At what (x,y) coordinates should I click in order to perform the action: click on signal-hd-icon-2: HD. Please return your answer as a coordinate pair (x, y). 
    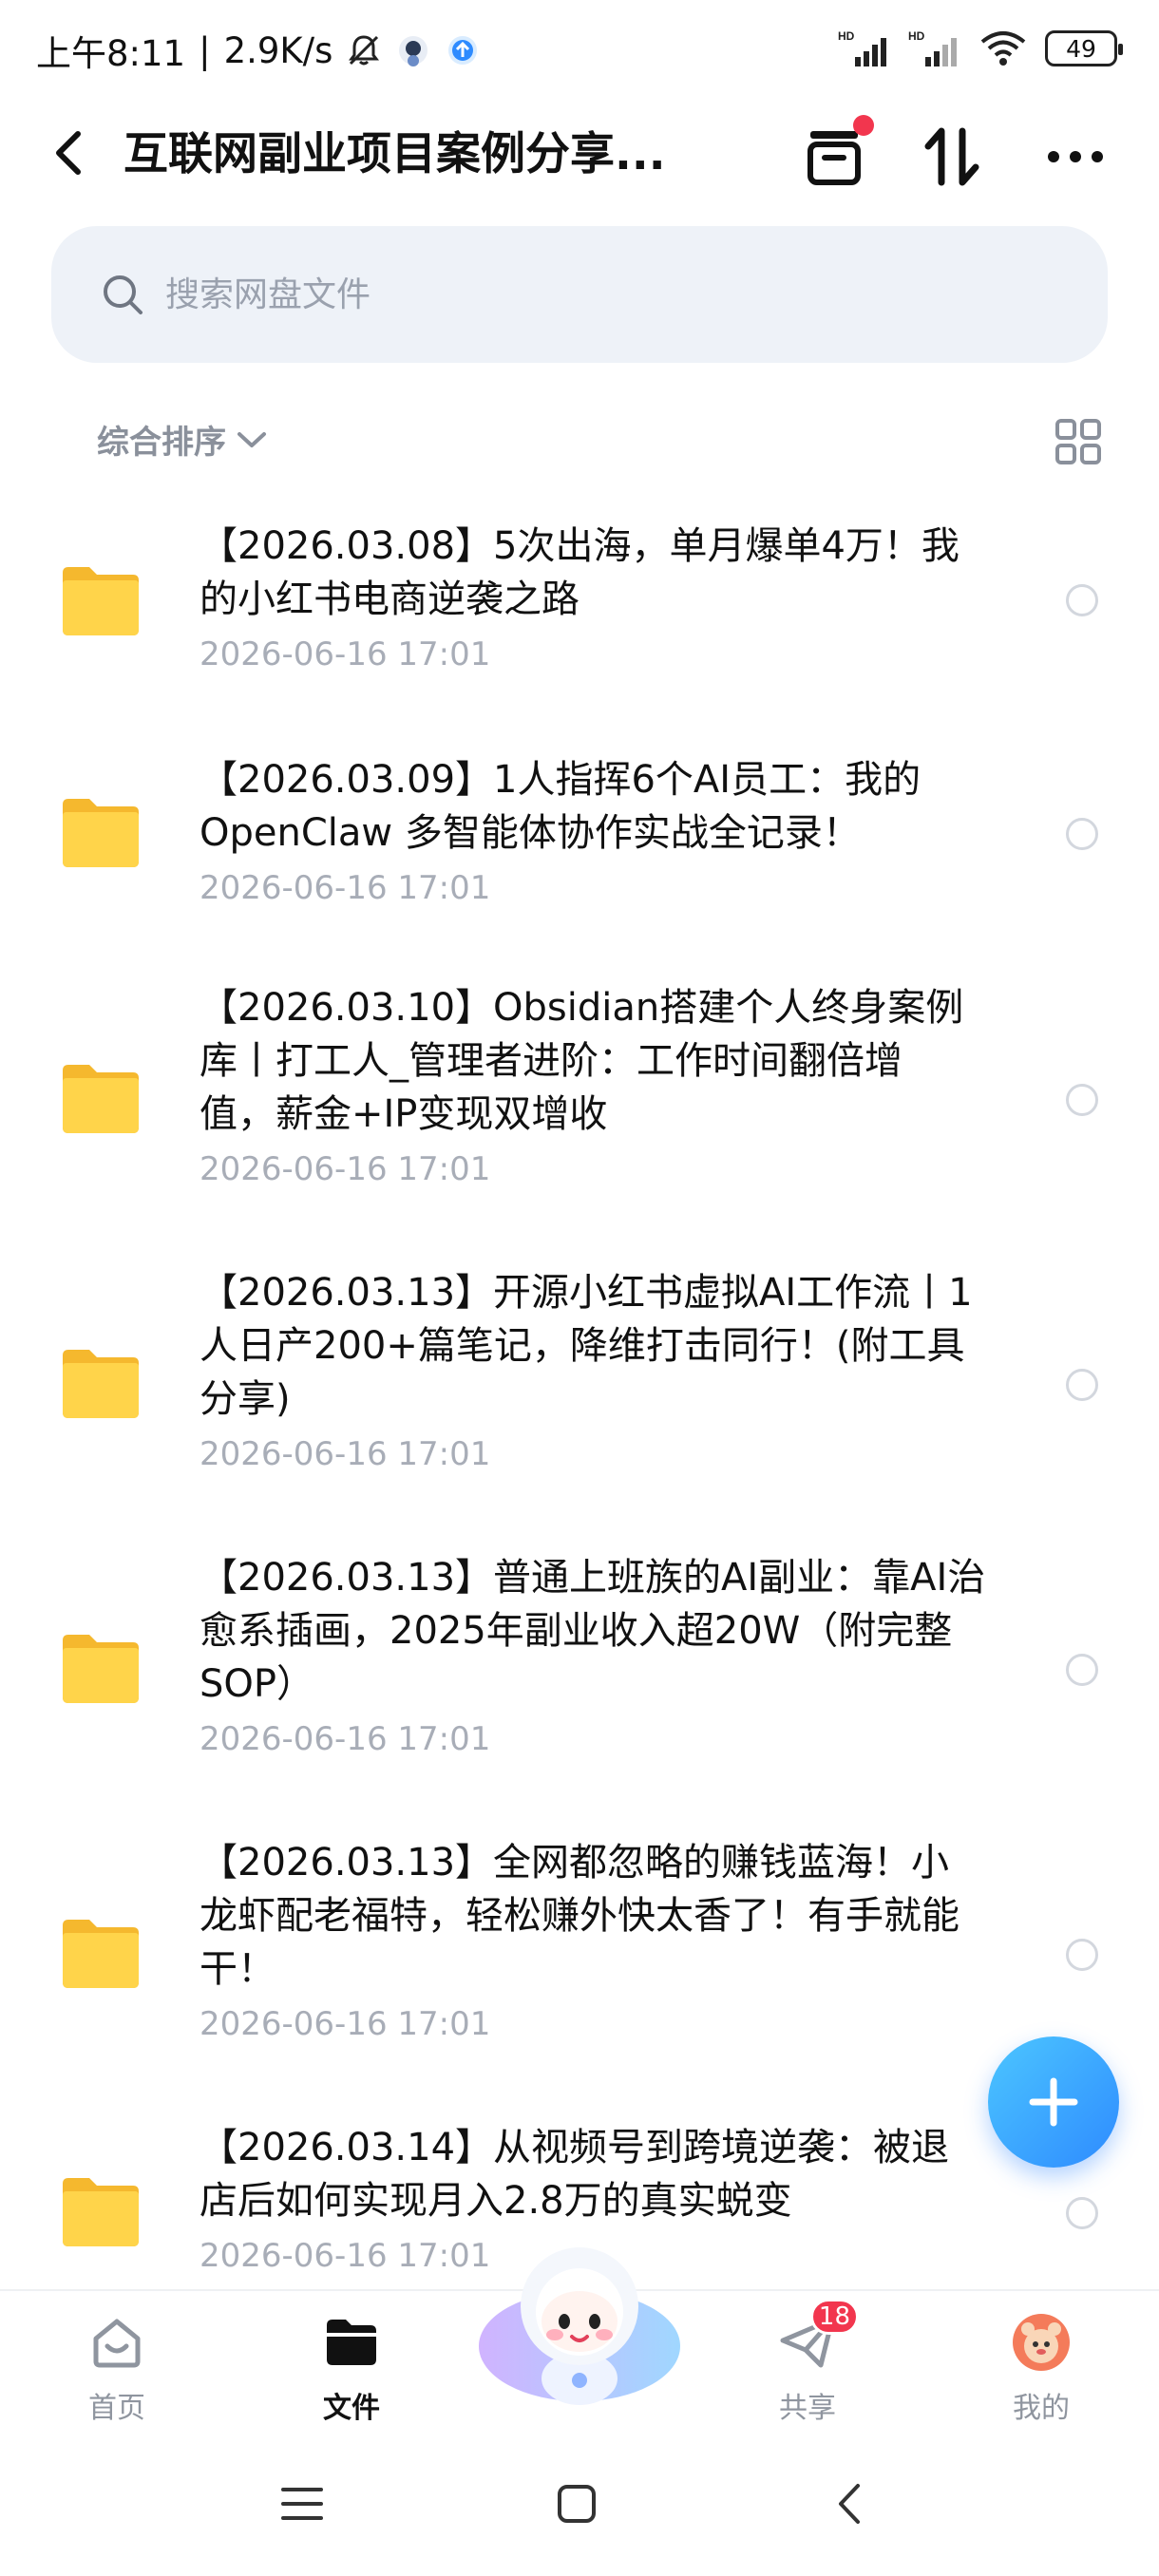
    Looking at the image, I should click on (932, 47).